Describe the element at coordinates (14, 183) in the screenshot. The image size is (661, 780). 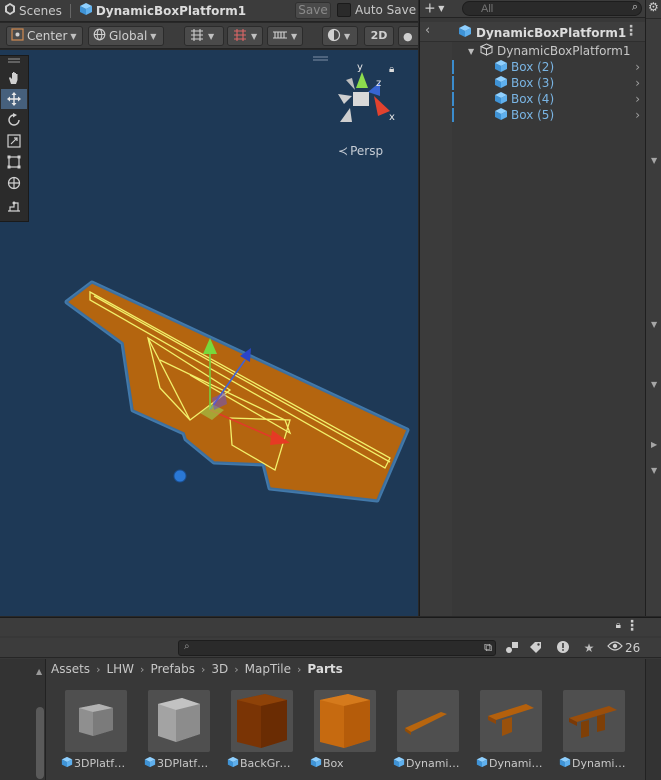
I see `transform-tool-icon` at that location.